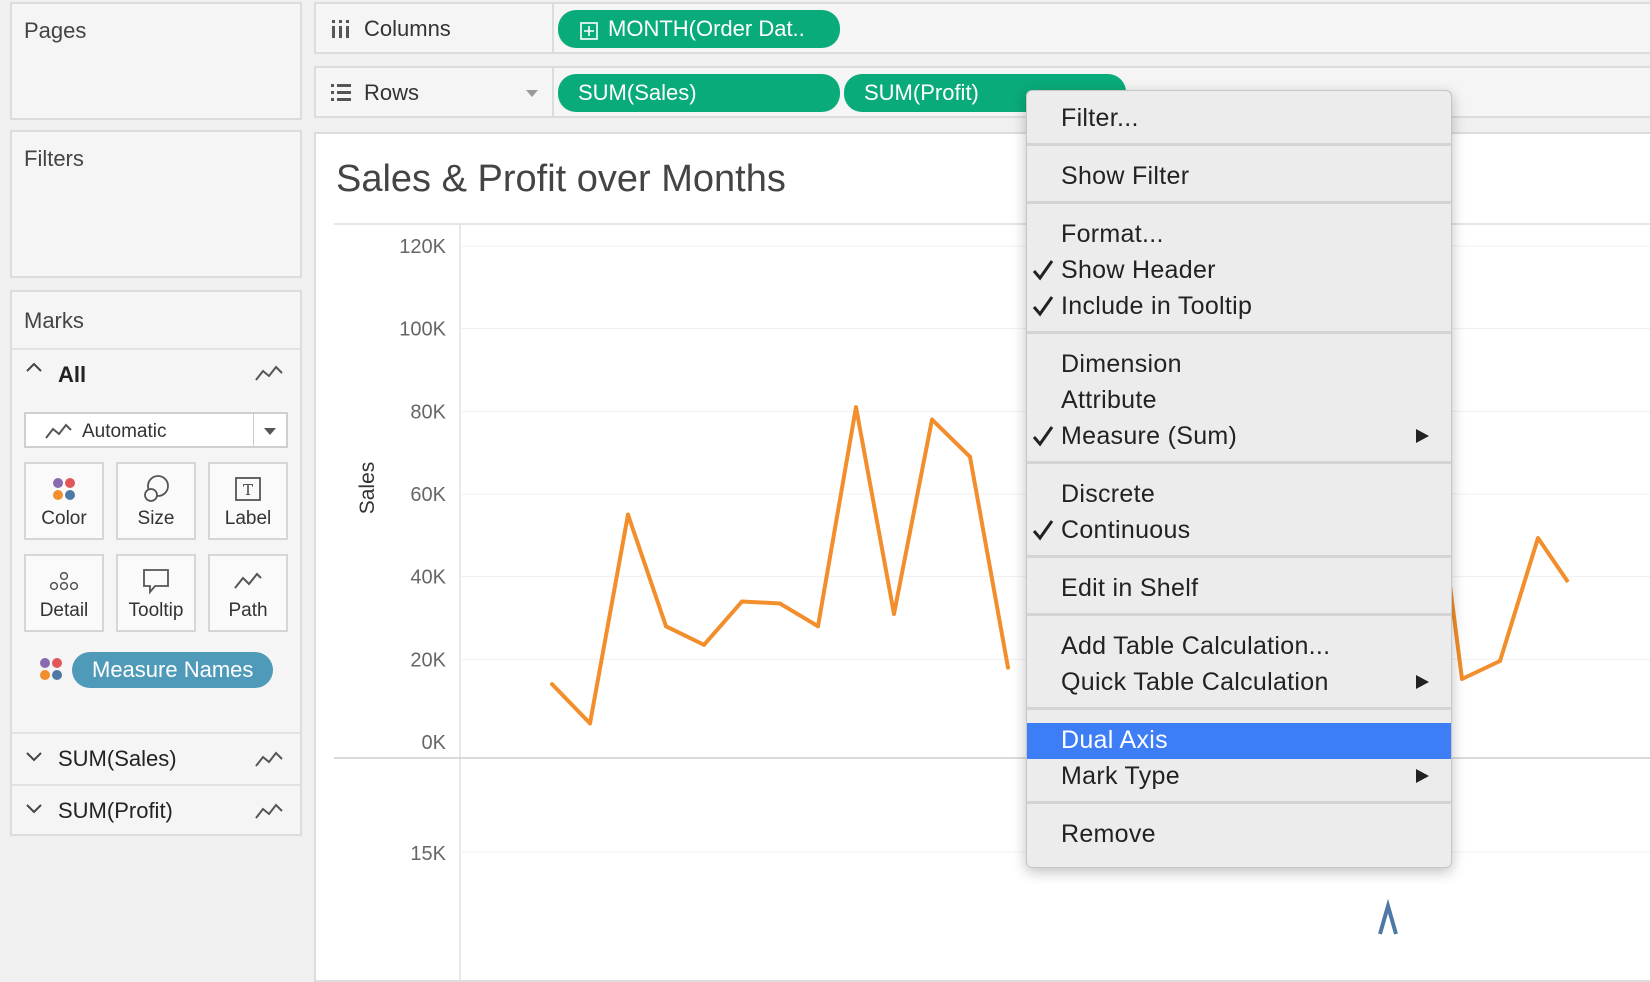 This screenshot has width=1650, height=982. I want to click on menu-item-label: Remove, so click(1108, 834).